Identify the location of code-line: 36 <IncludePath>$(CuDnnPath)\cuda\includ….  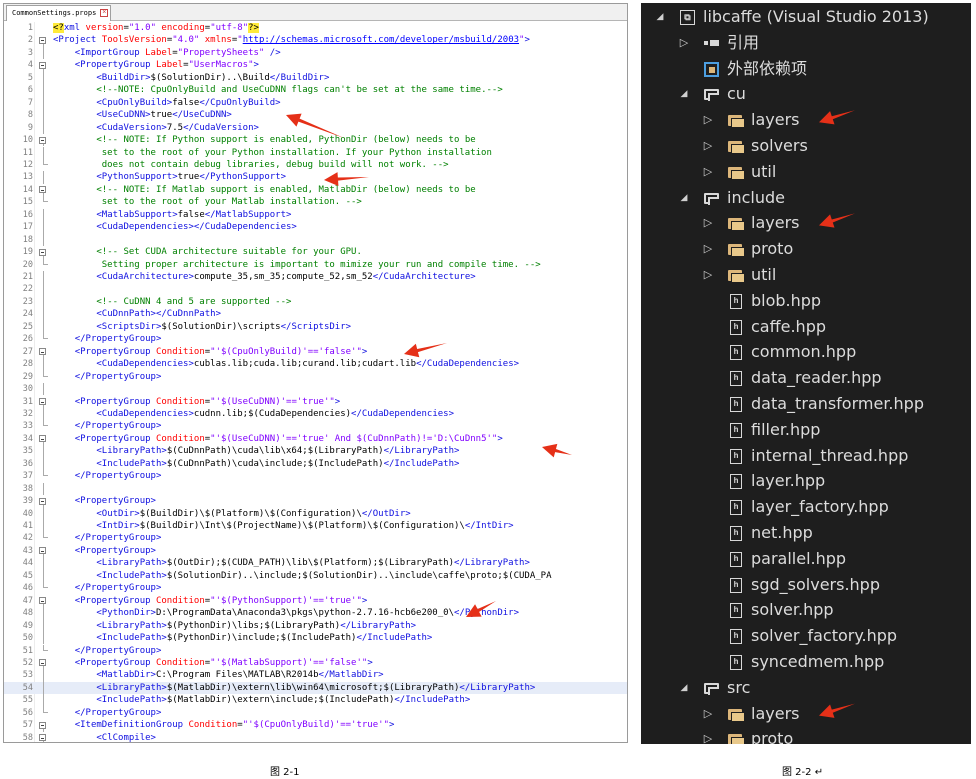
(315, 464).